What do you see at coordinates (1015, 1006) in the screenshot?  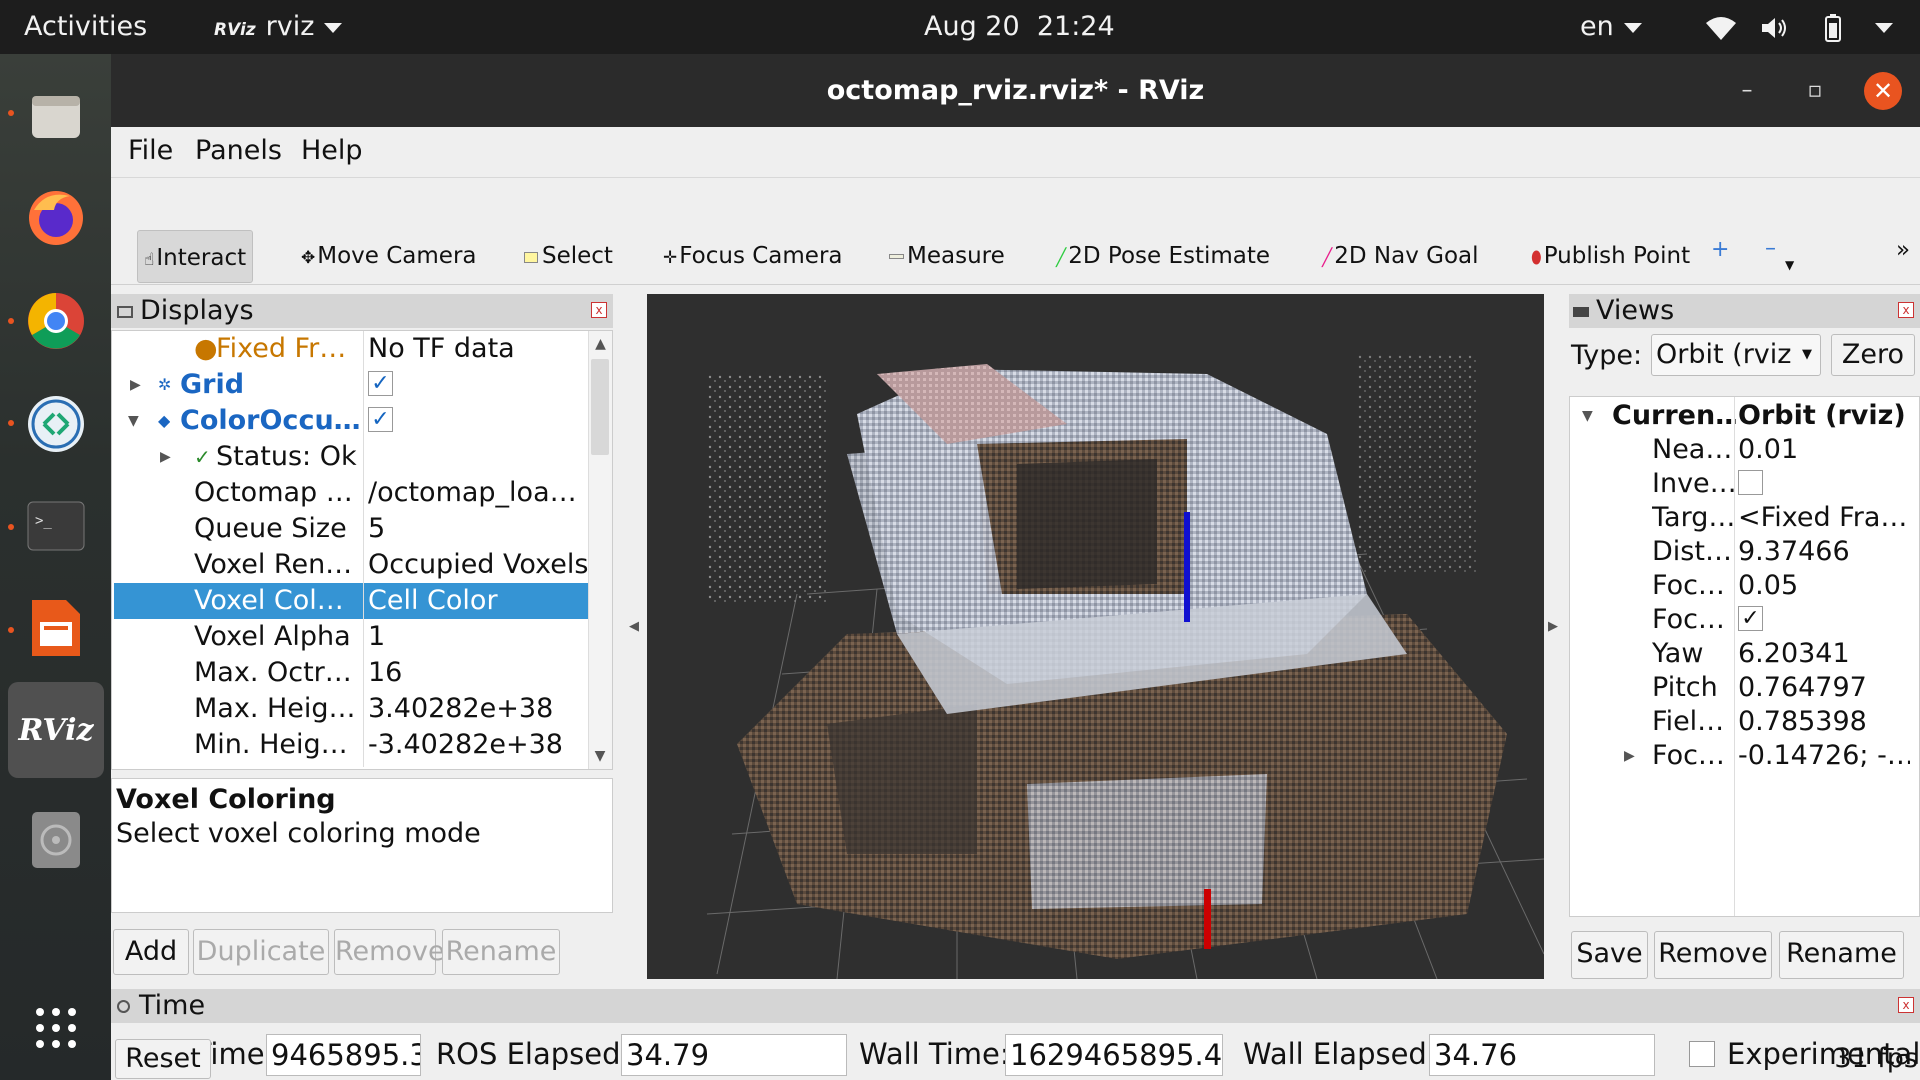 I see `time-panel-header: Time x` at bounding box center [1015, 1006].